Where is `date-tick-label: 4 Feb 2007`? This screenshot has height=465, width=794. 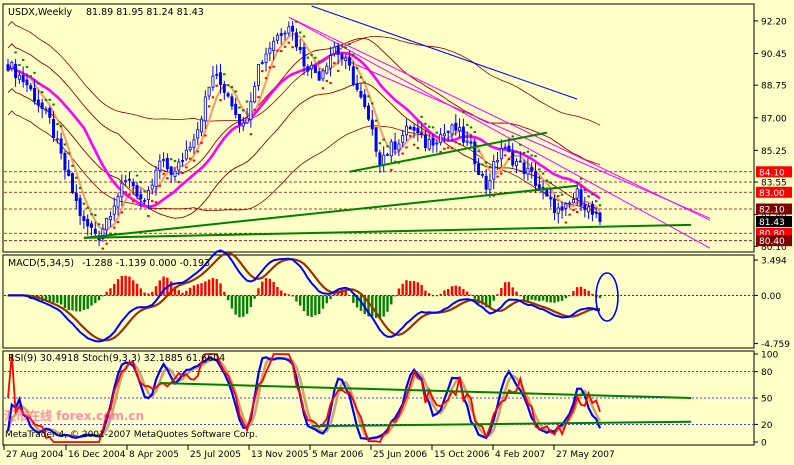
date-tick-label: 4 Feb 2007 is located at coordinates (520, 455).